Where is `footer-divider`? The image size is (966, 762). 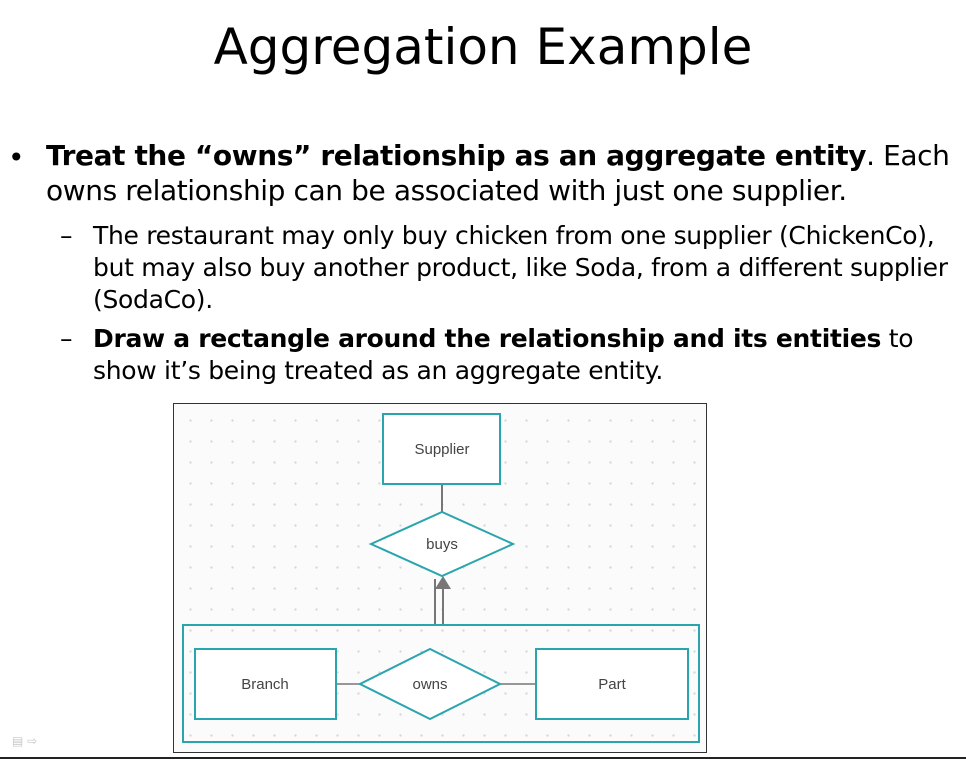 footer-divider is located at coordinates (483, 758).